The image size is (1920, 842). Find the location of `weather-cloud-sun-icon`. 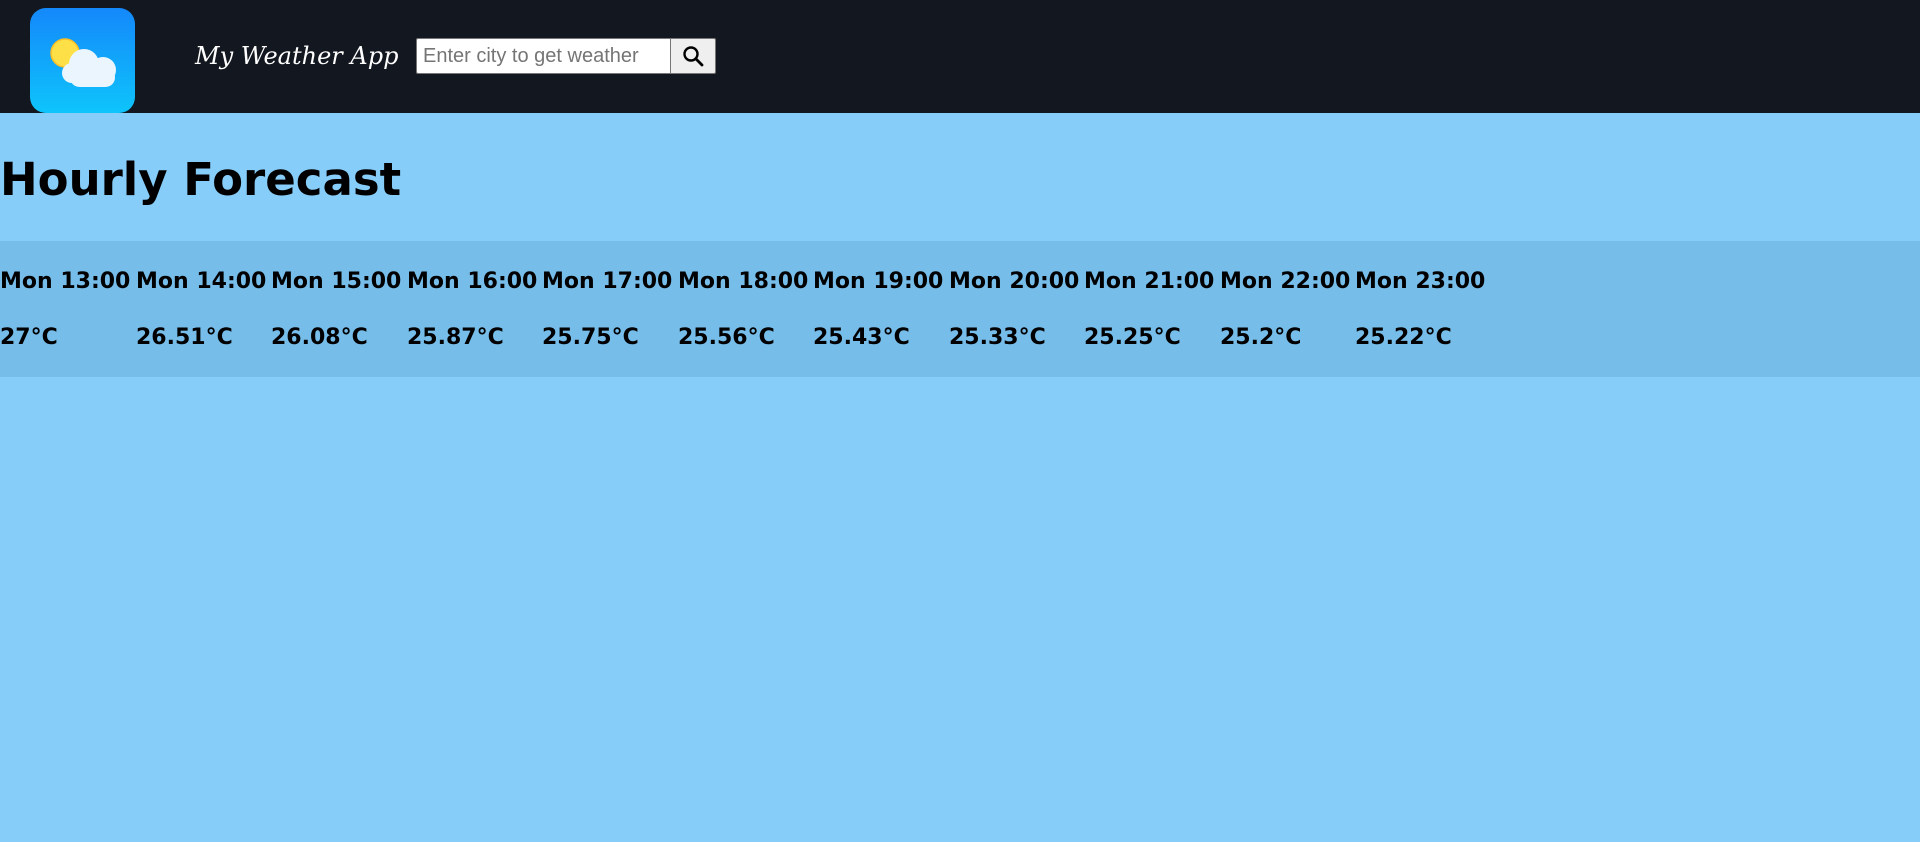

weather-cloud-sun-icon is located at coordinates (83, 62).